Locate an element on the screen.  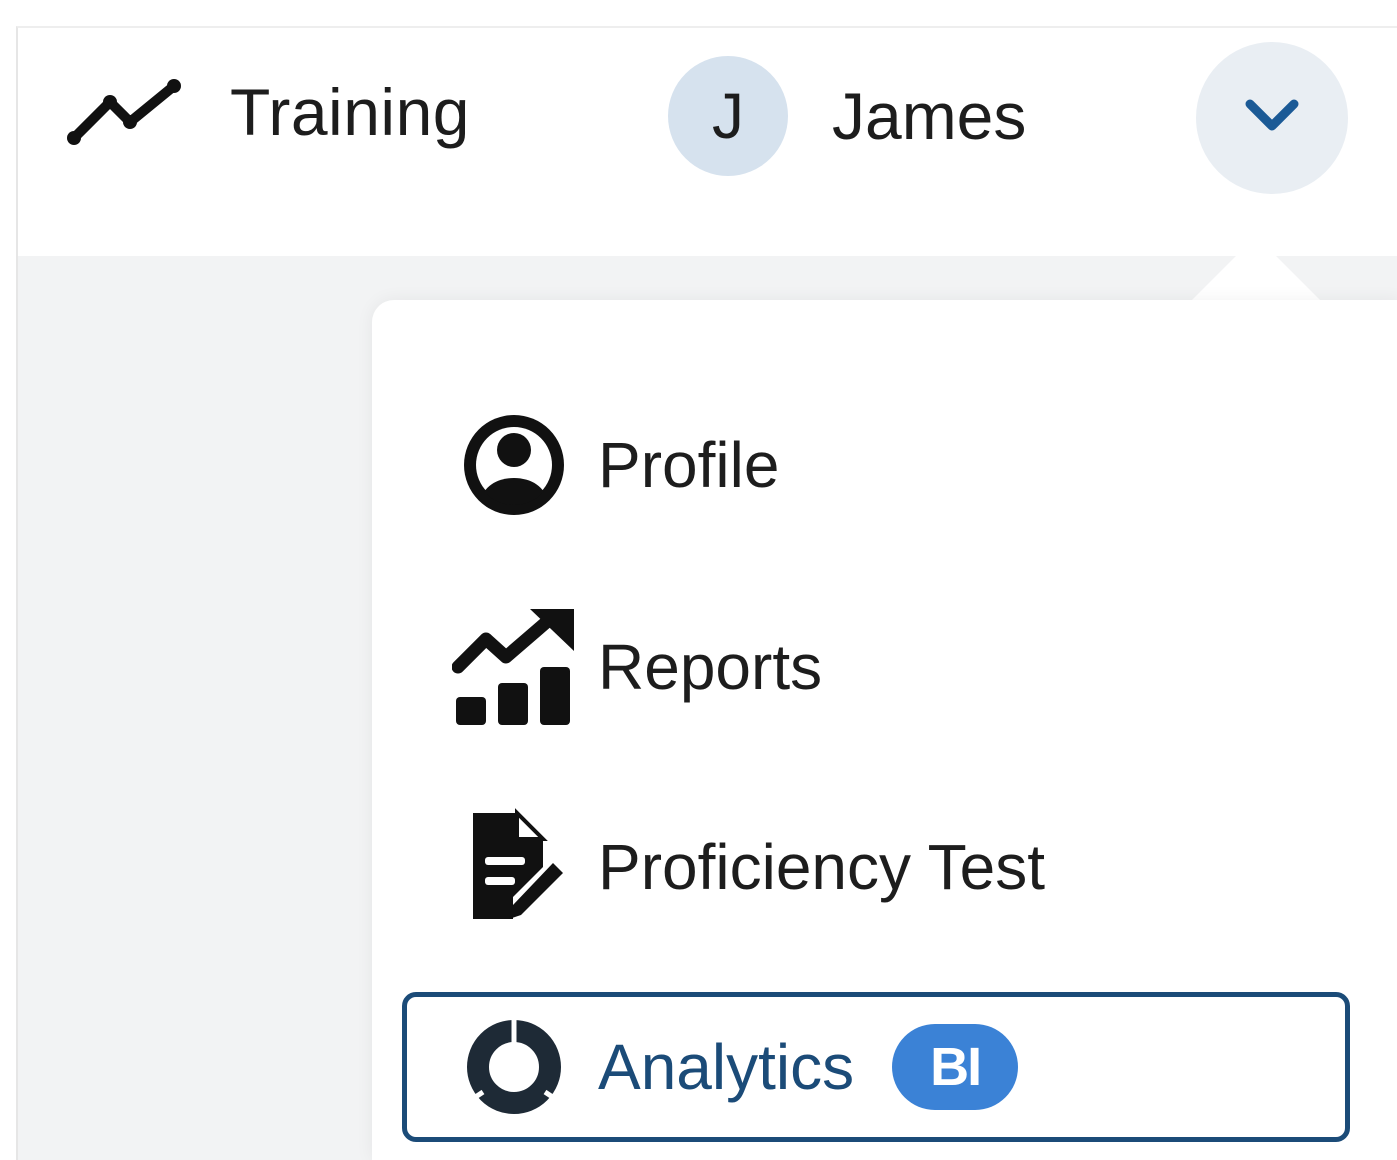
user-info: J James is located at coordinates (847, 116).